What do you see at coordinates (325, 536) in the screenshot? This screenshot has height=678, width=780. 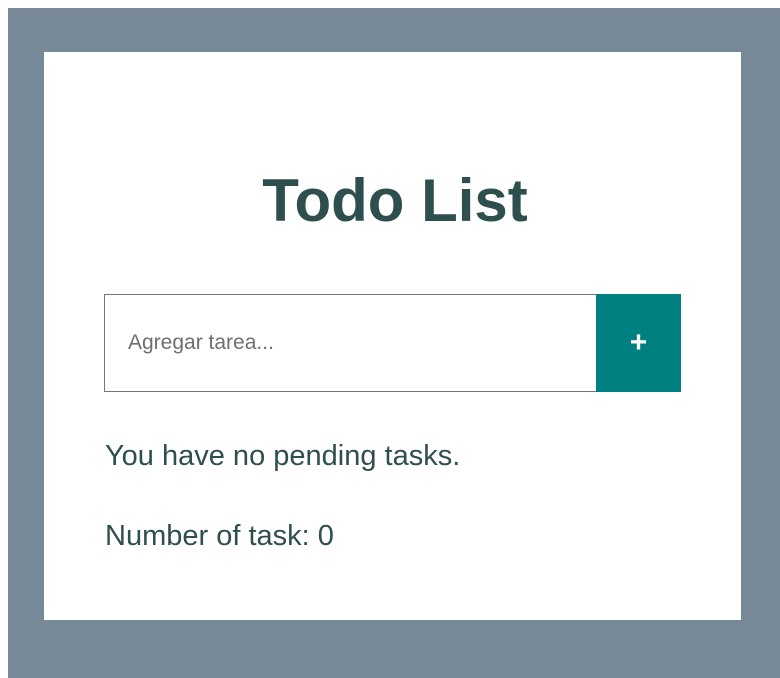 I see `task-count-value: 0` at bounding box center [325, 536].